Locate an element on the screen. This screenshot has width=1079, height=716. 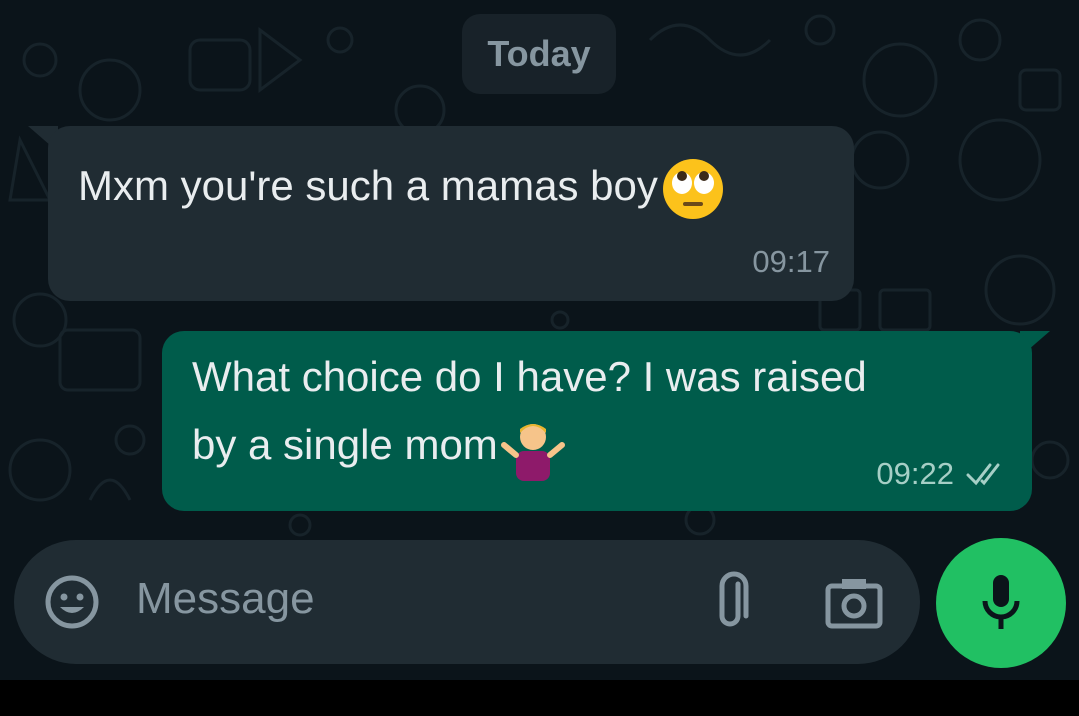
message-text: Mxm you're such a mamas boy is located at coordinates (402, 187).